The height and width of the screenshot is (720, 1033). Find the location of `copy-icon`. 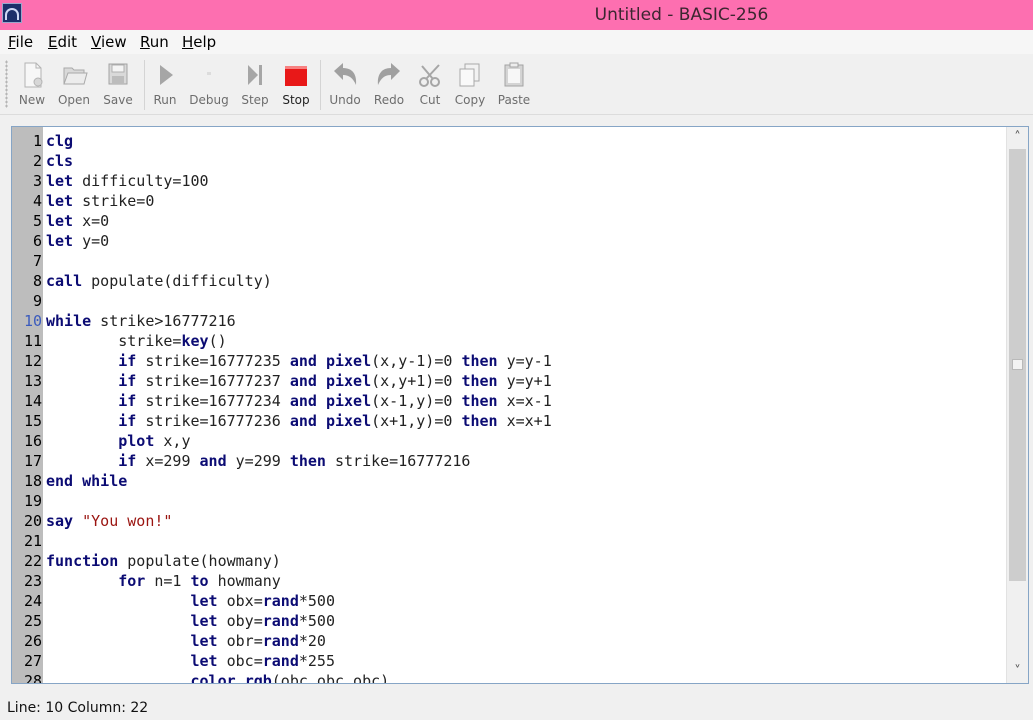

copy-icon is located at coordinates (469, 75).